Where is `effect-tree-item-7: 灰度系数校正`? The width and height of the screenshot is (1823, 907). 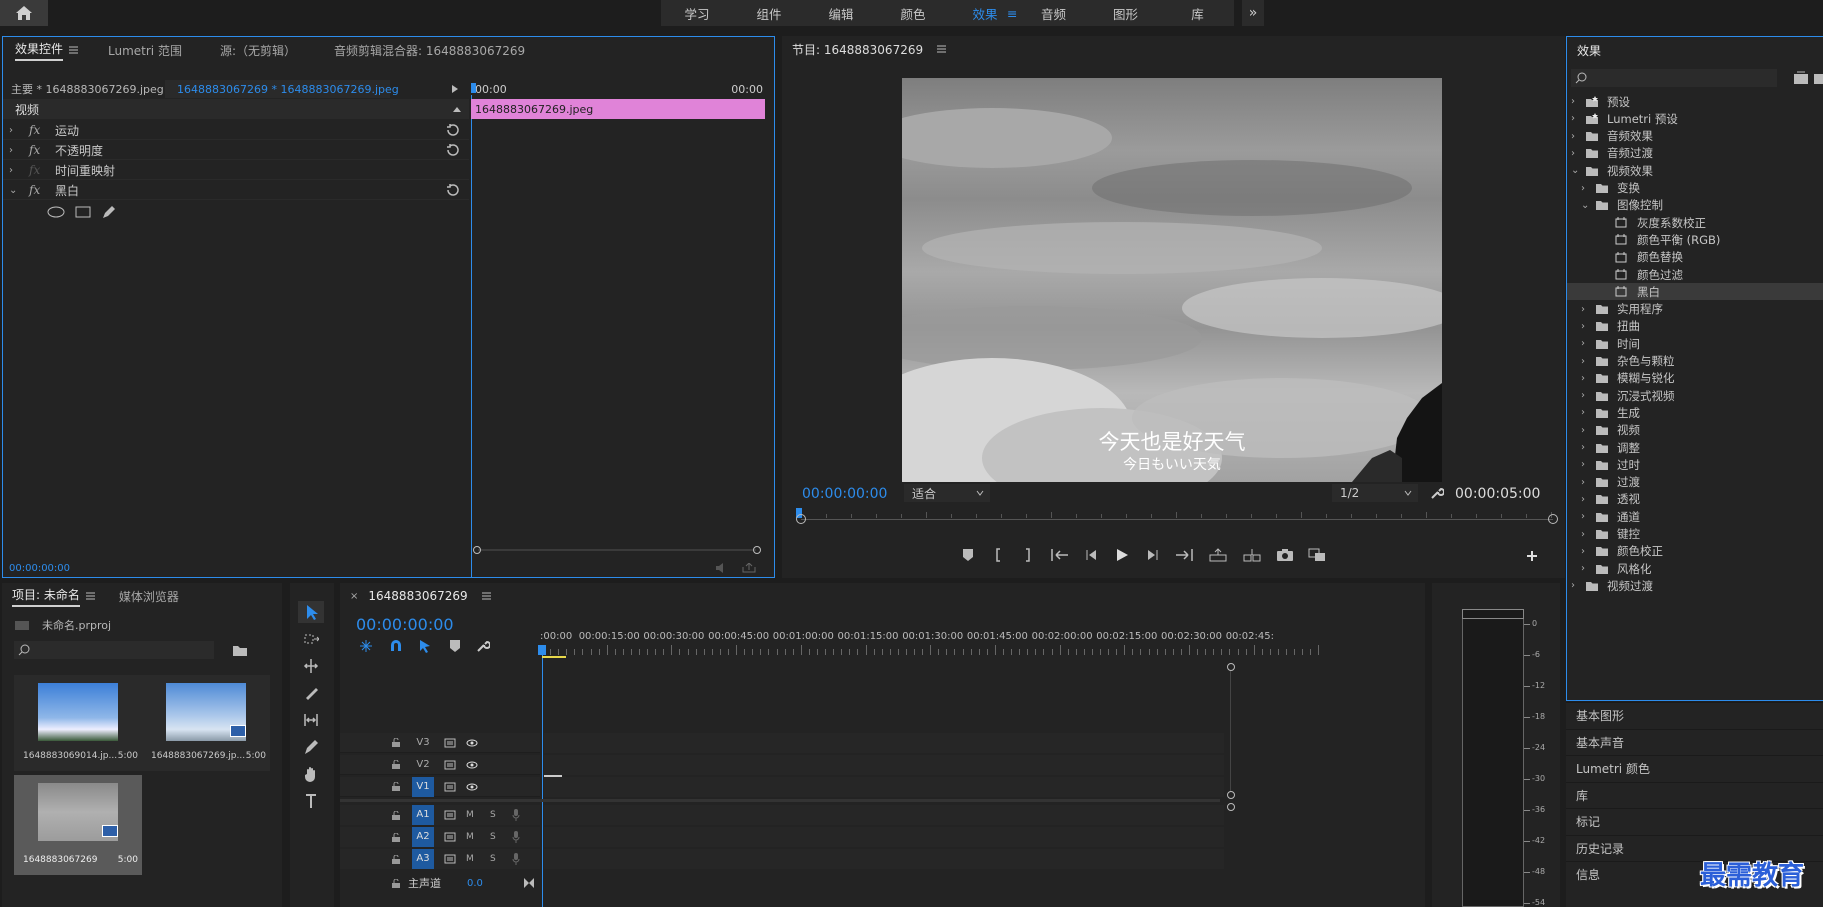
effect-tree-item-7: 灰度系数校正 is located at coordinates (1695, 222).